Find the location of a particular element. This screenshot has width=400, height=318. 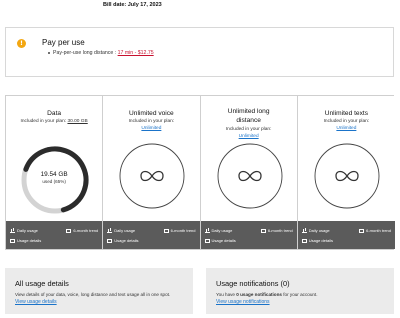

bill-date: Bill date: July 17, 2023 is located at coordinates (132, 5).